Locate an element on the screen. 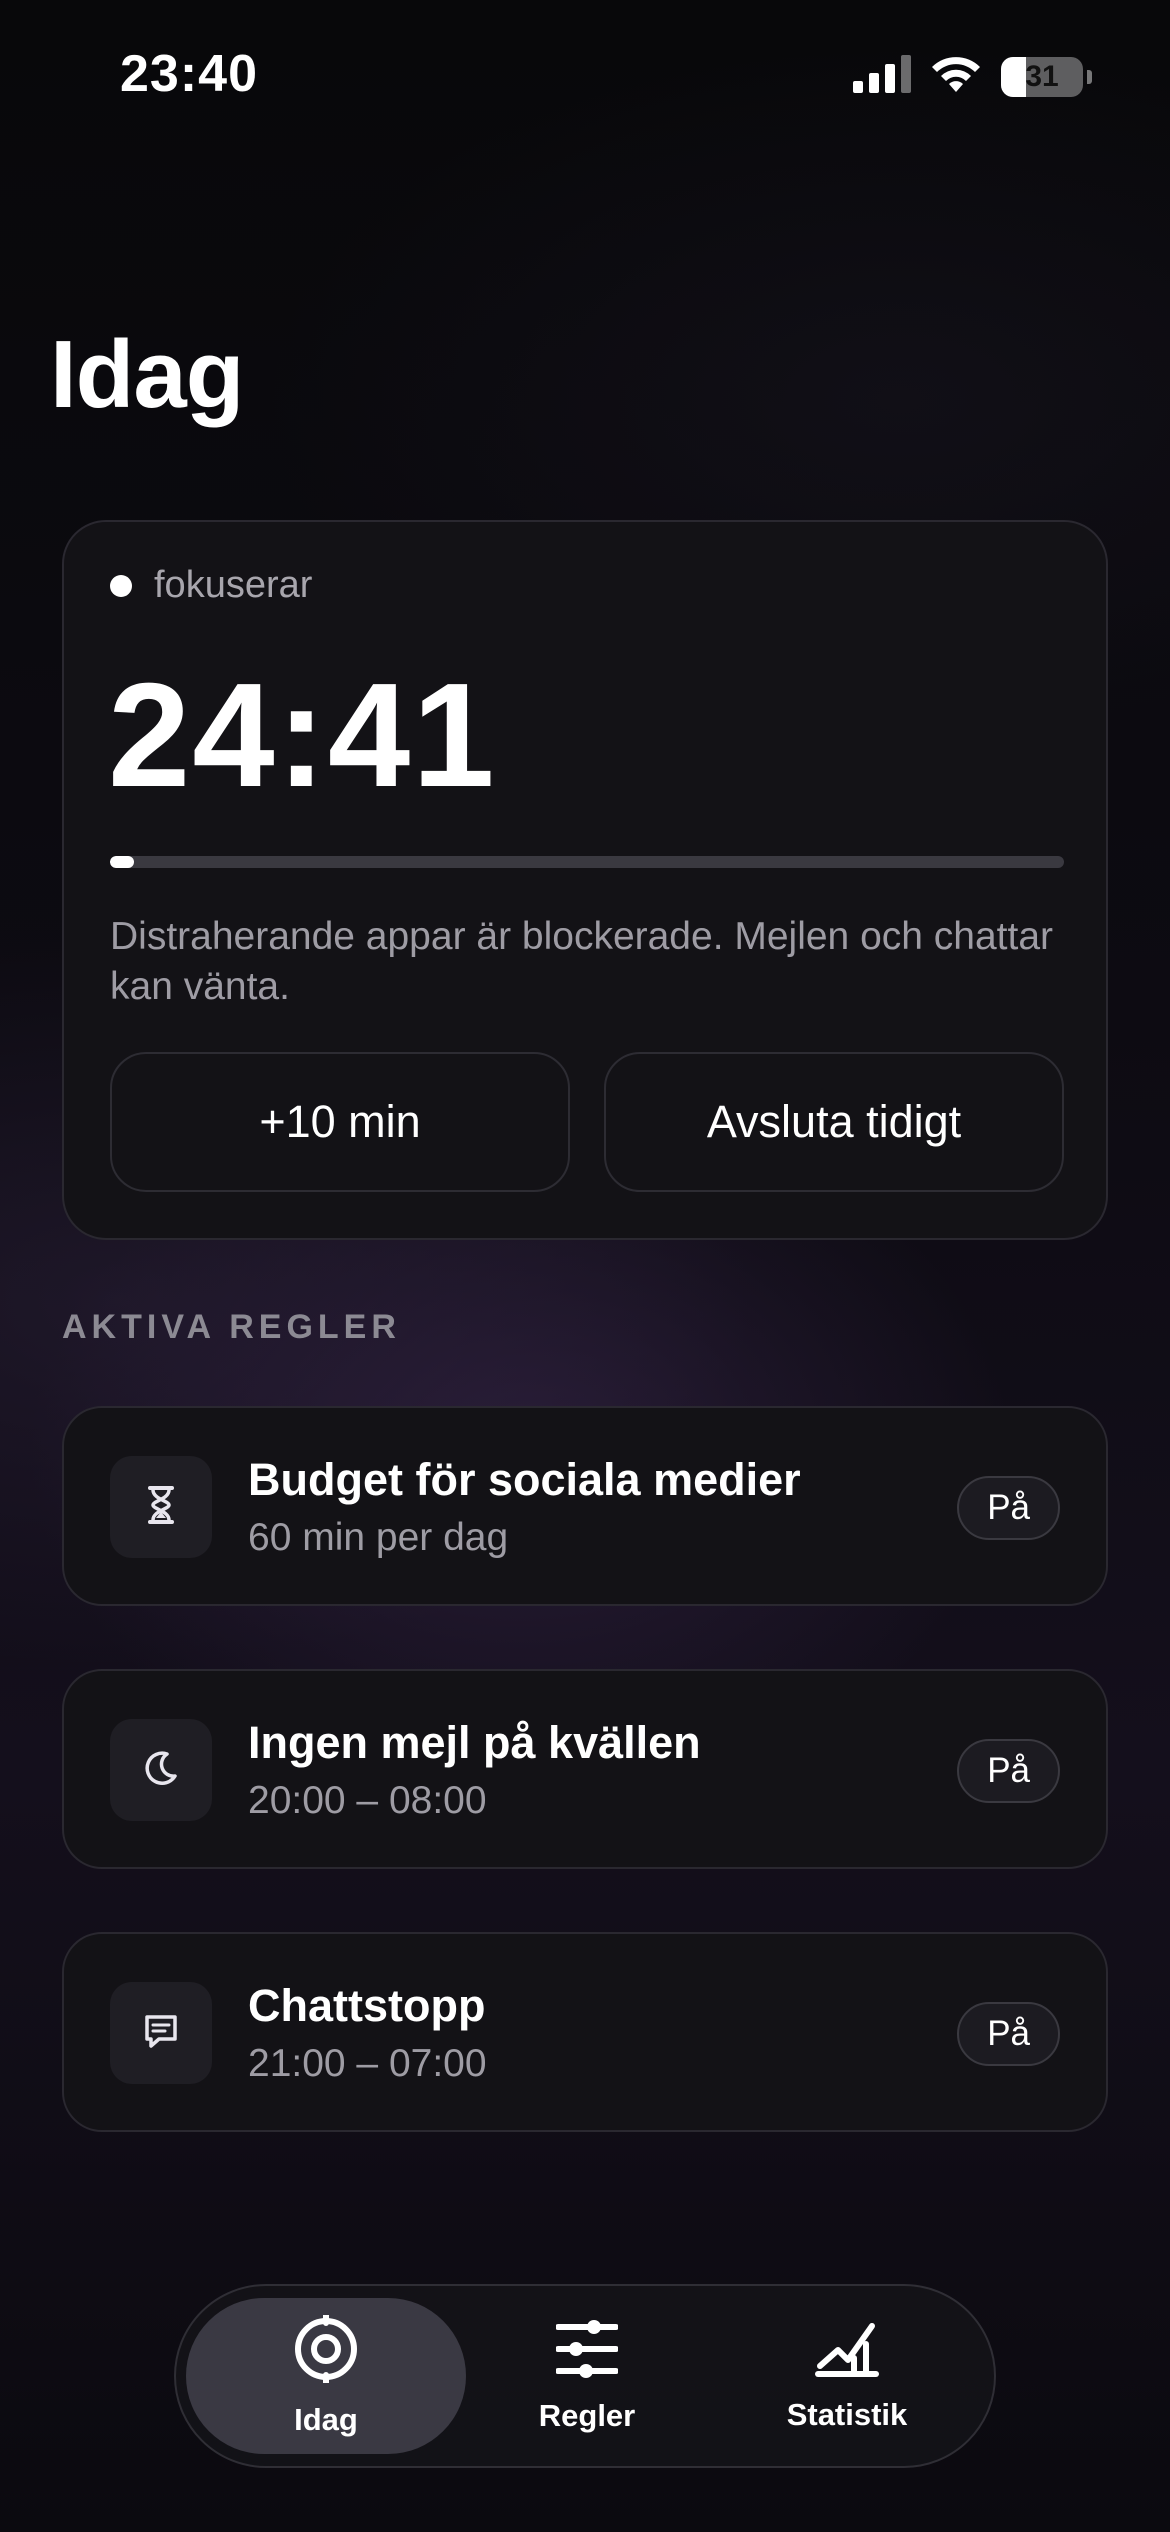  rule-card-no-evening-email: Ingen mejl på kvällen 20:00 – 08:00 På is located at coordinates (585, 1769).